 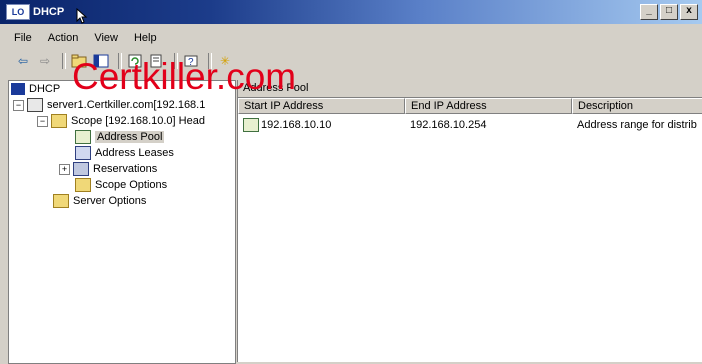 I want to click on address-pool-icon, so click(x=83, y=137).